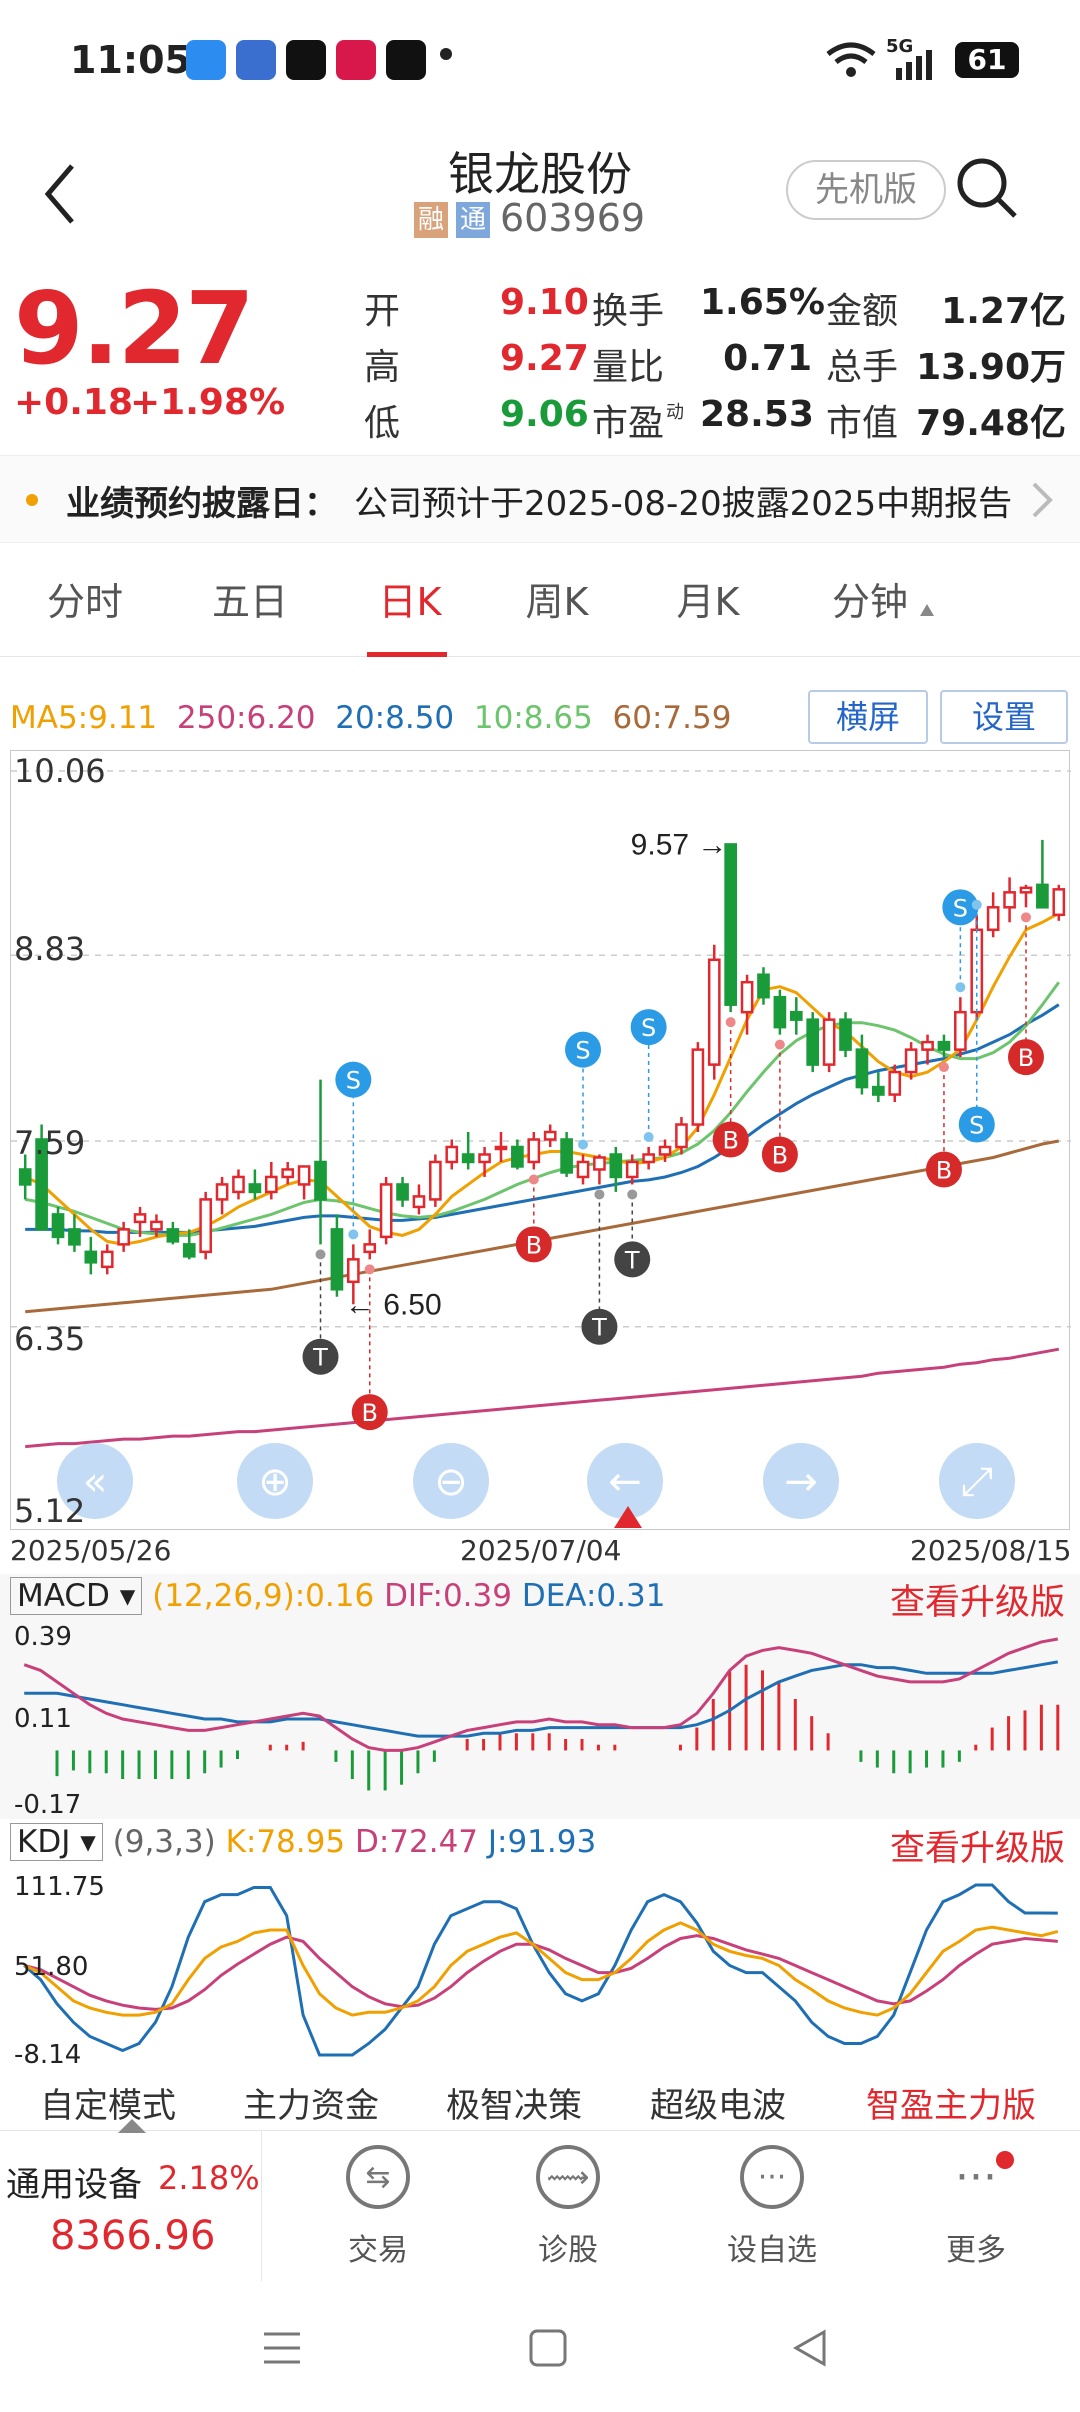 The image size is (1080, 2412). What do you see at coordinates (95, 1482) in the screenshot?
I see `chart-tool-icon: «` at bounding box center [95, 1482].